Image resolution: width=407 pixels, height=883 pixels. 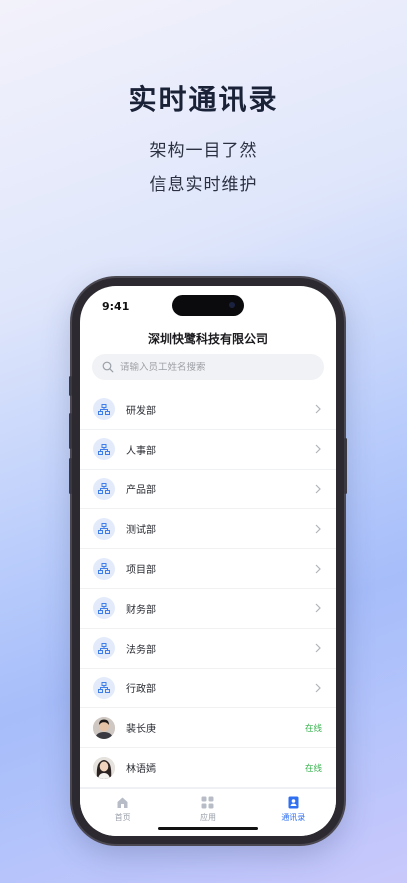 I want to click on phone-volume-down-button, so click(x=70, y=476).